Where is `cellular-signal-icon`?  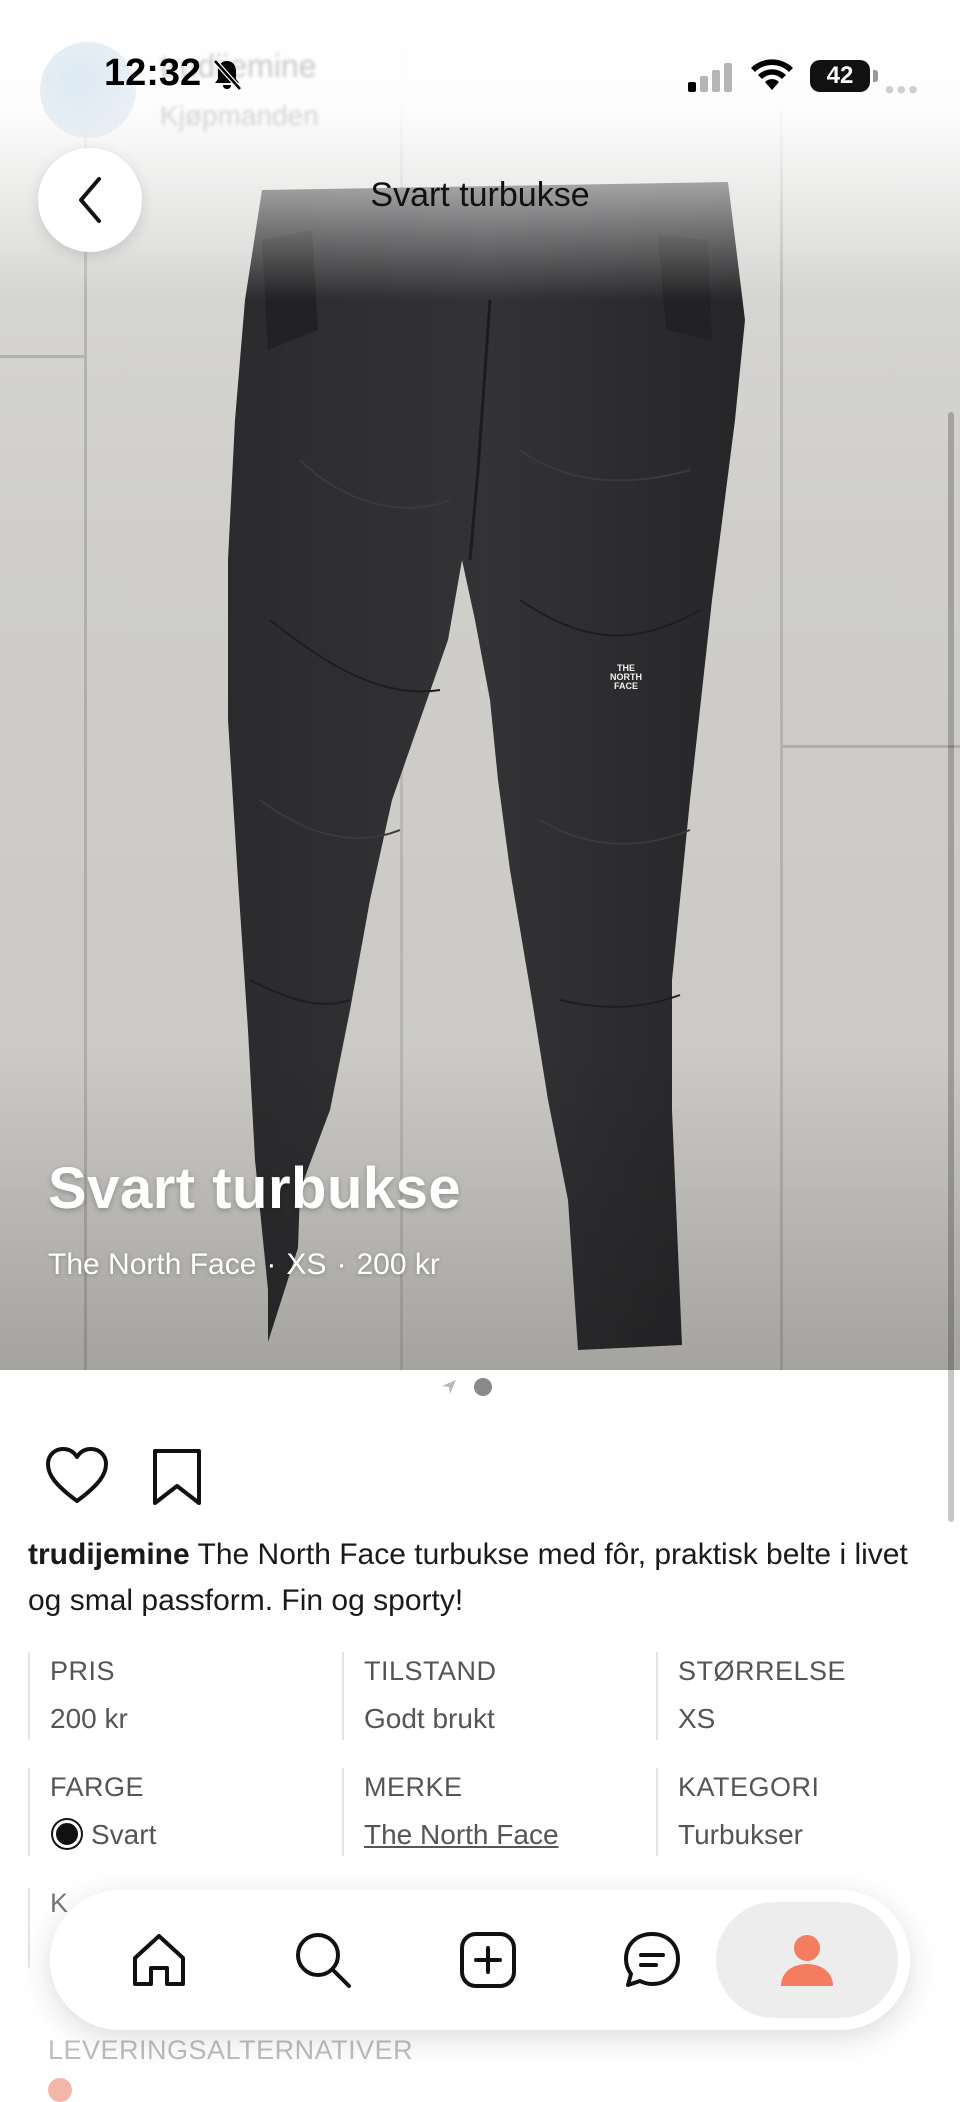 cellular-signal-icon is located at coordinates (710, 77).